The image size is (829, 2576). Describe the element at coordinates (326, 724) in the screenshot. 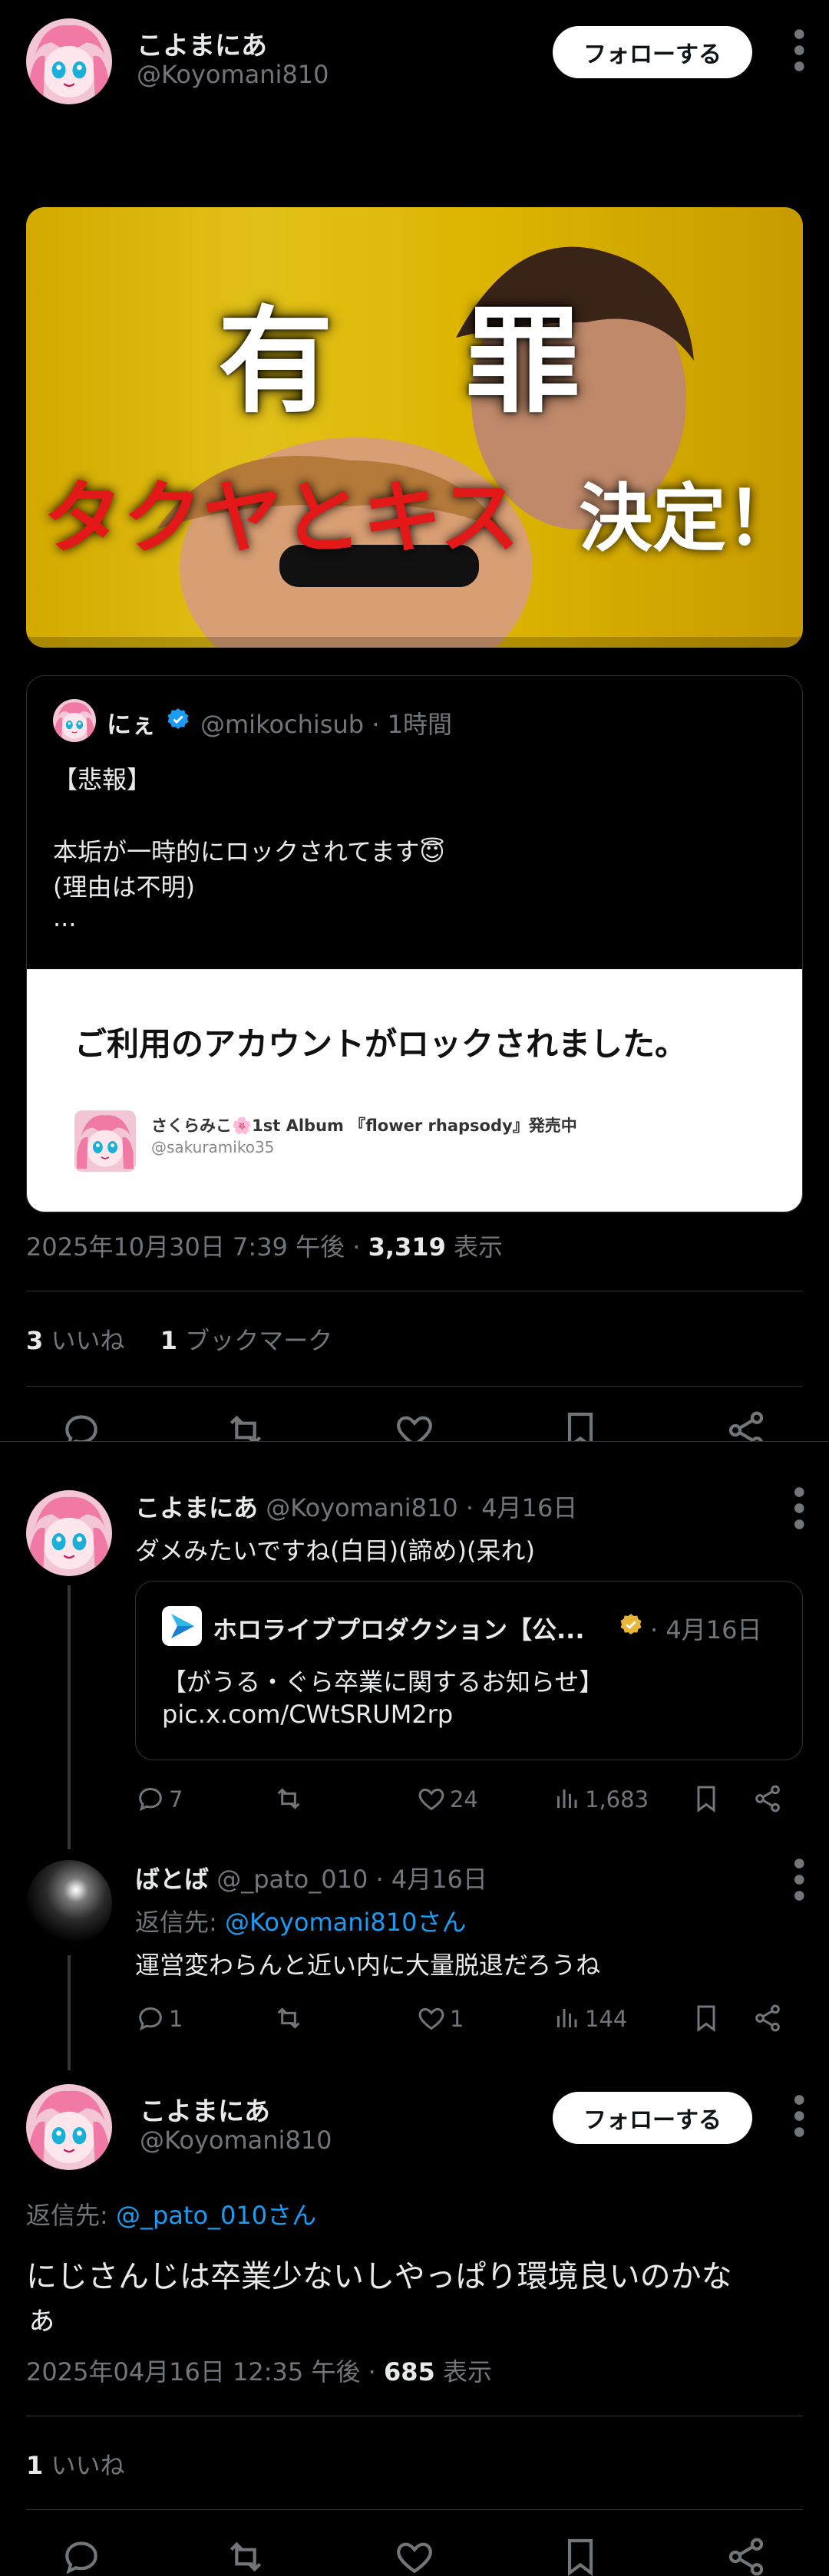

I see `quote-author-handle: @mikochisub · 1時間` at that location.